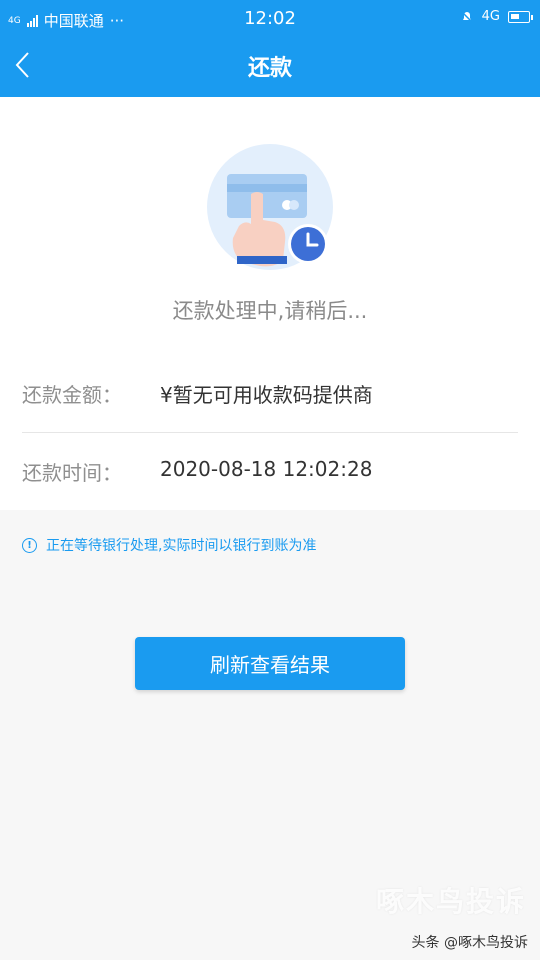 Image resolution: width=540 pixels, height=960 pixels. I want to click on notice-text: 正在等待银行处理,实际时间以银行到账为准, so click(181, 546).